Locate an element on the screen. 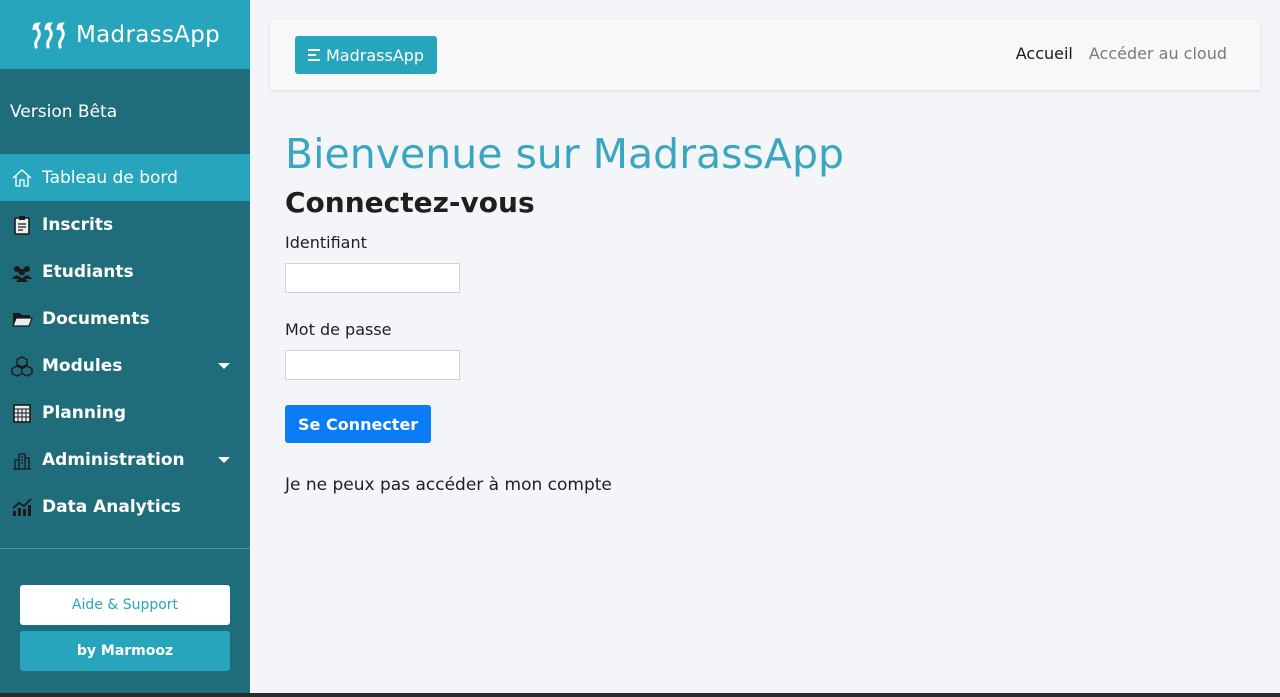  users-icon is located at coordinates (22, 272).